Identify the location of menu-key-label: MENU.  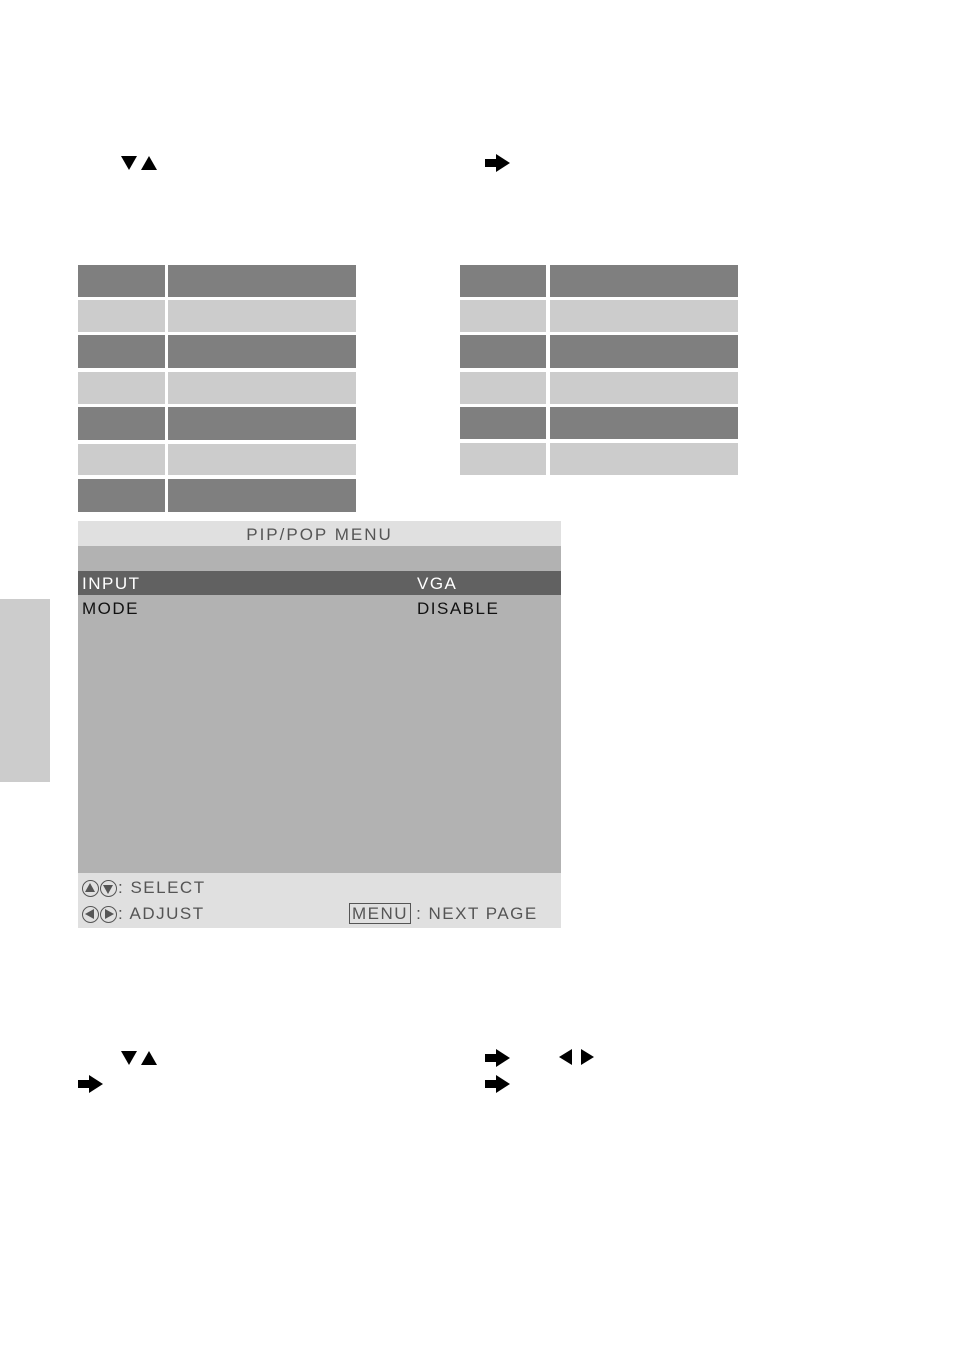
(380, 913).